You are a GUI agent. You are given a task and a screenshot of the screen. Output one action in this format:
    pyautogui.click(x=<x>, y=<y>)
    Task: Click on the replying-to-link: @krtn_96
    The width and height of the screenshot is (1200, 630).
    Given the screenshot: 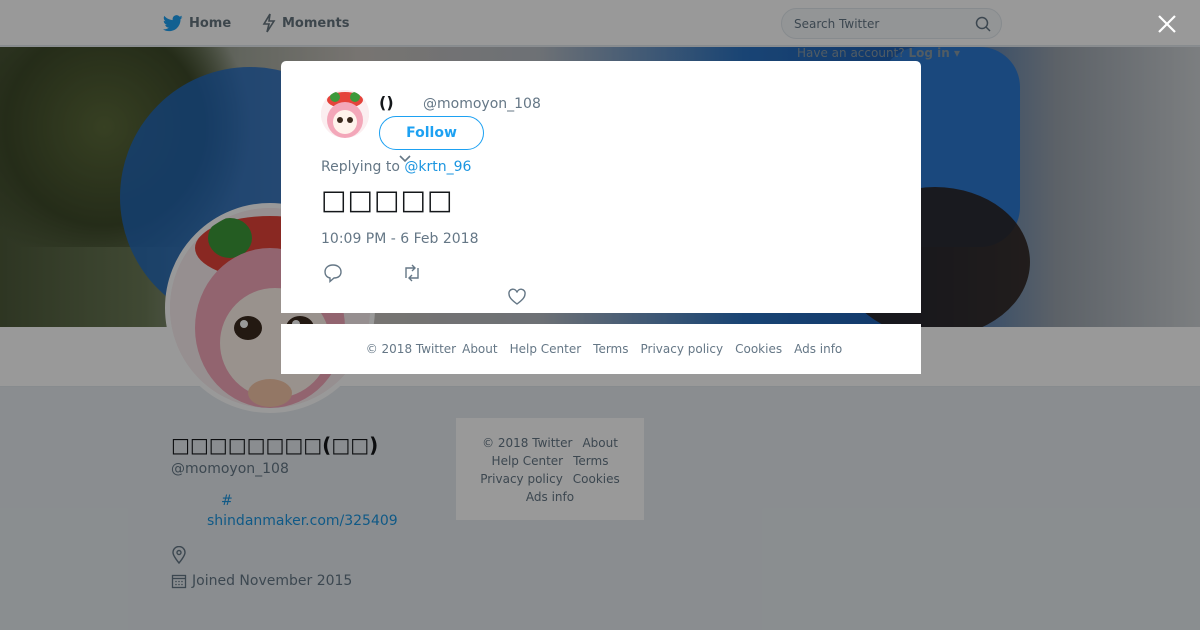 What is the action you would take?
    pyautogui.click(x=437, y=167)
    